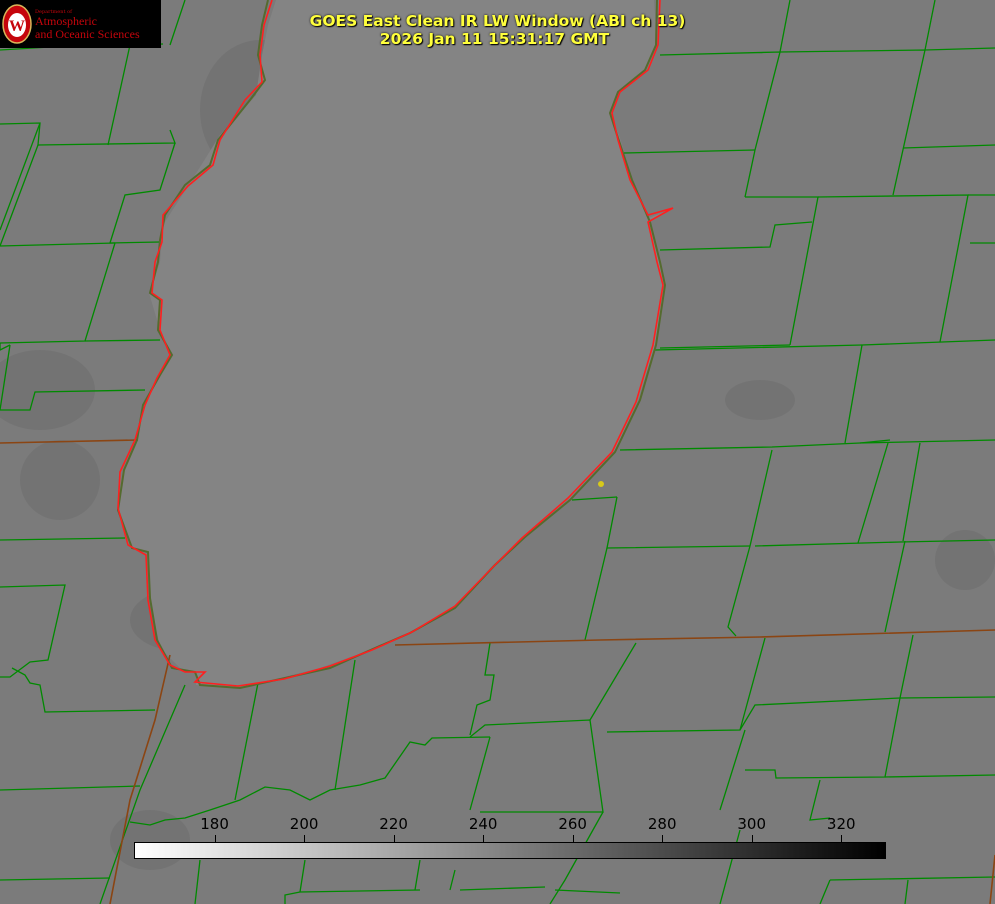 This screenshot has height=904, width=995. Describe the element at coordinates (510, 850) in the screenshot. I see `colorbar` at that location.